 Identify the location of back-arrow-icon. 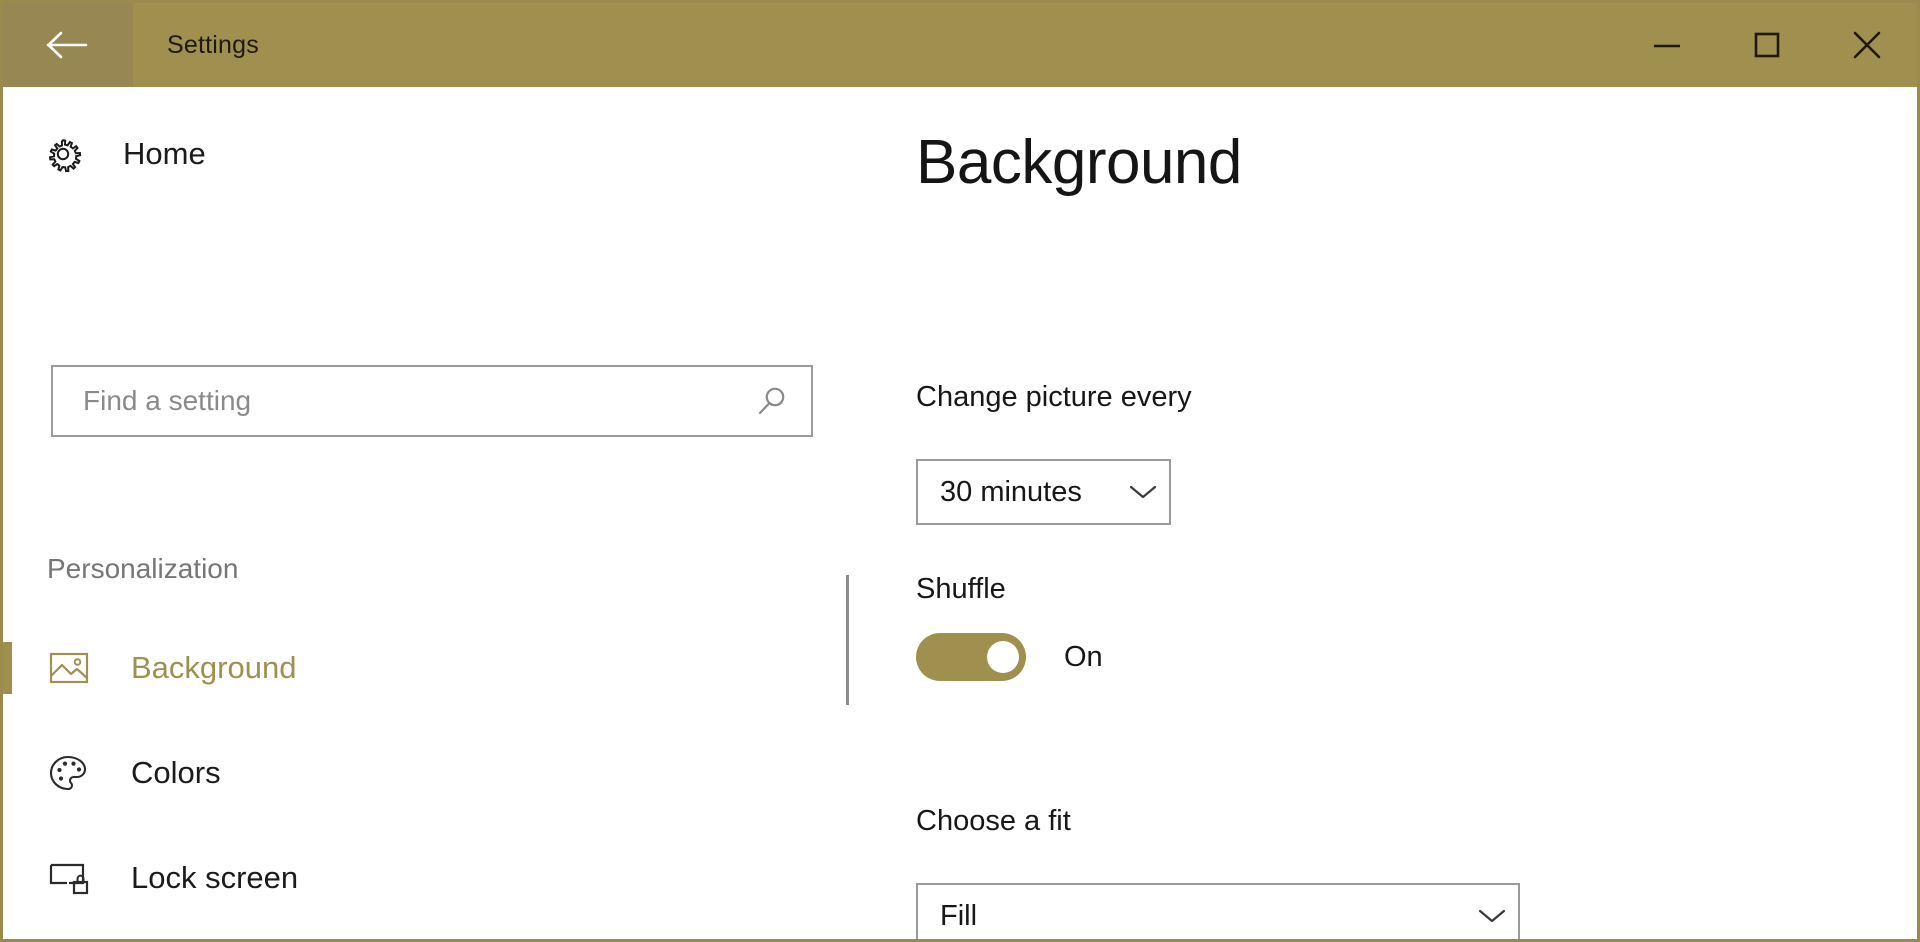
(68, 45).